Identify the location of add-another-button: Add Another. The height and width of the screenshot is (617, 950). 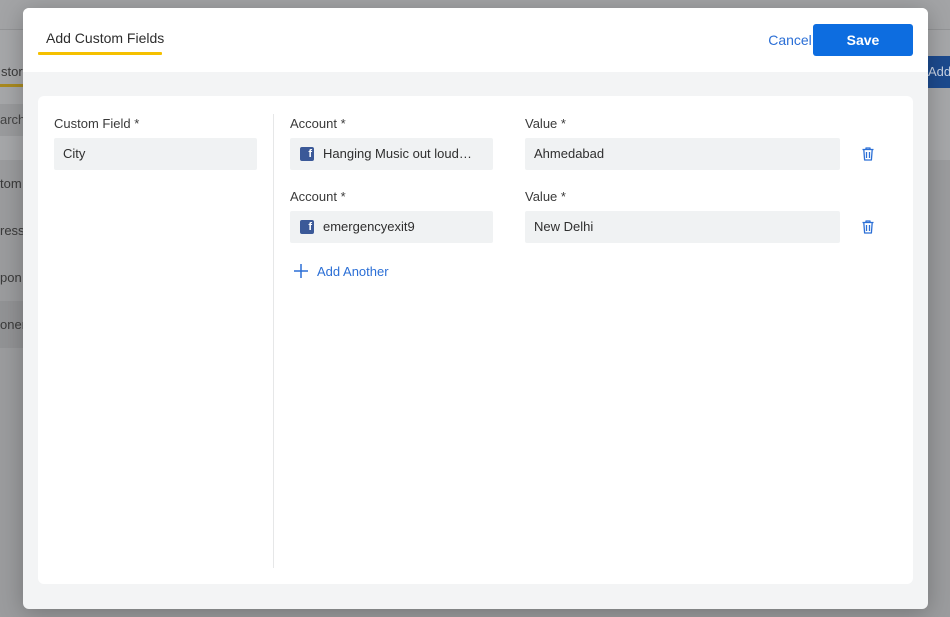
(341, 271).